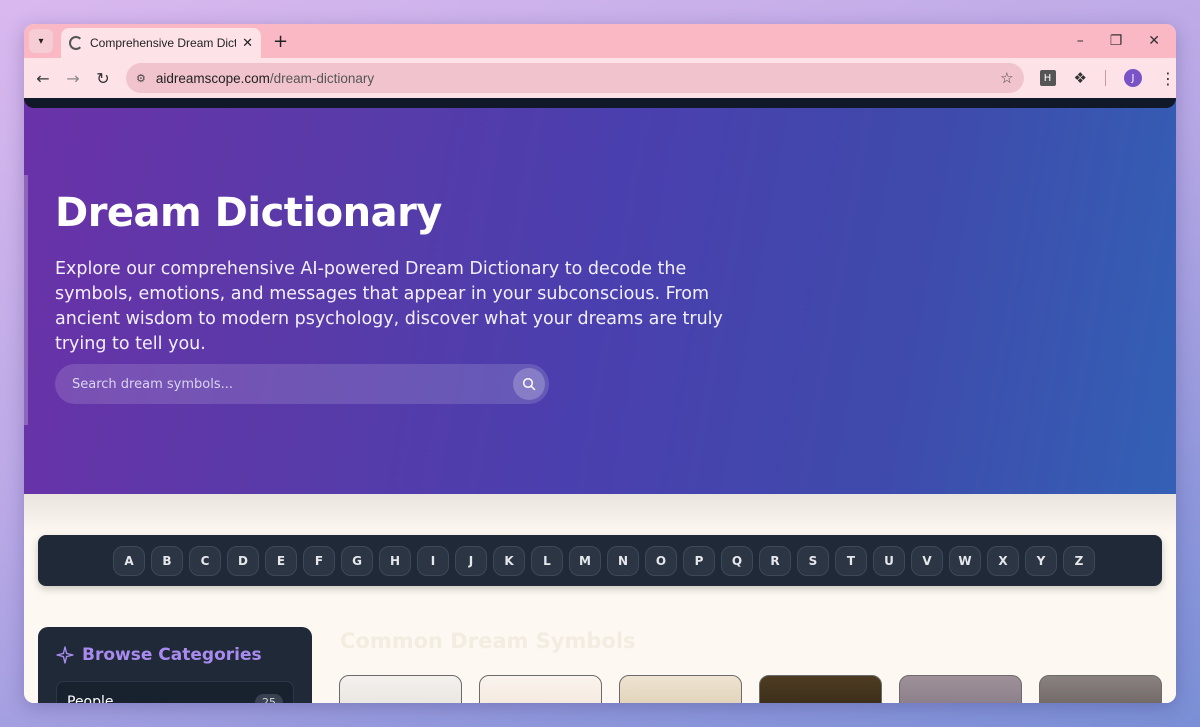  I want to click on page-title: Dream Dictionary, so click(248, 213).